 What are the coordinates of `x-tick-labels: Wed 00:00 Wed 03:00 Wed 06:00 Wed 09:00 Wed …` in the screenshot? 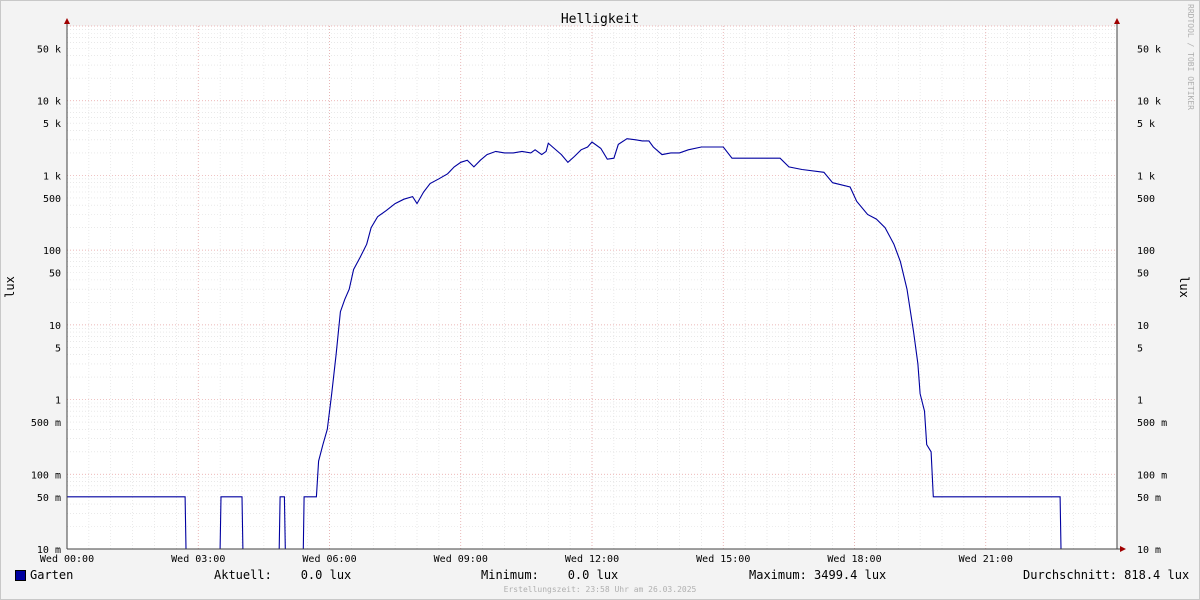 It's located at (526, 559).